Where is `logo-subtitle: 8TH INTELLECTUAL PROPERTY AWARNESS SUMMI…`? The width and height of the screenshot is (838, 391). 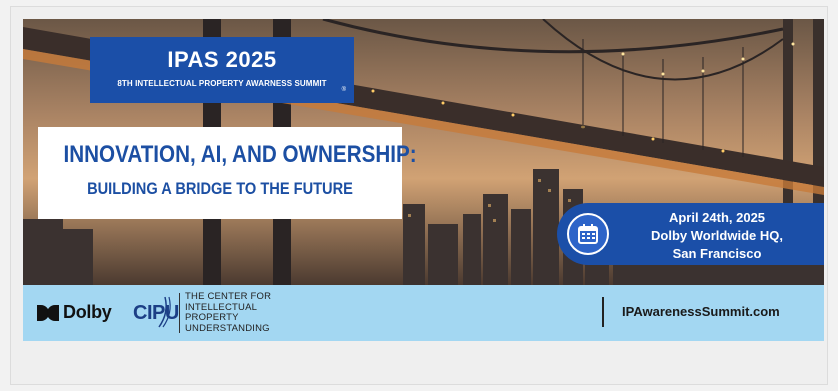 logo-subtitle: 8TH INTELLECTUAL PROPERTY AWARNESS SUMMI… is located at coordinates (222, 83).